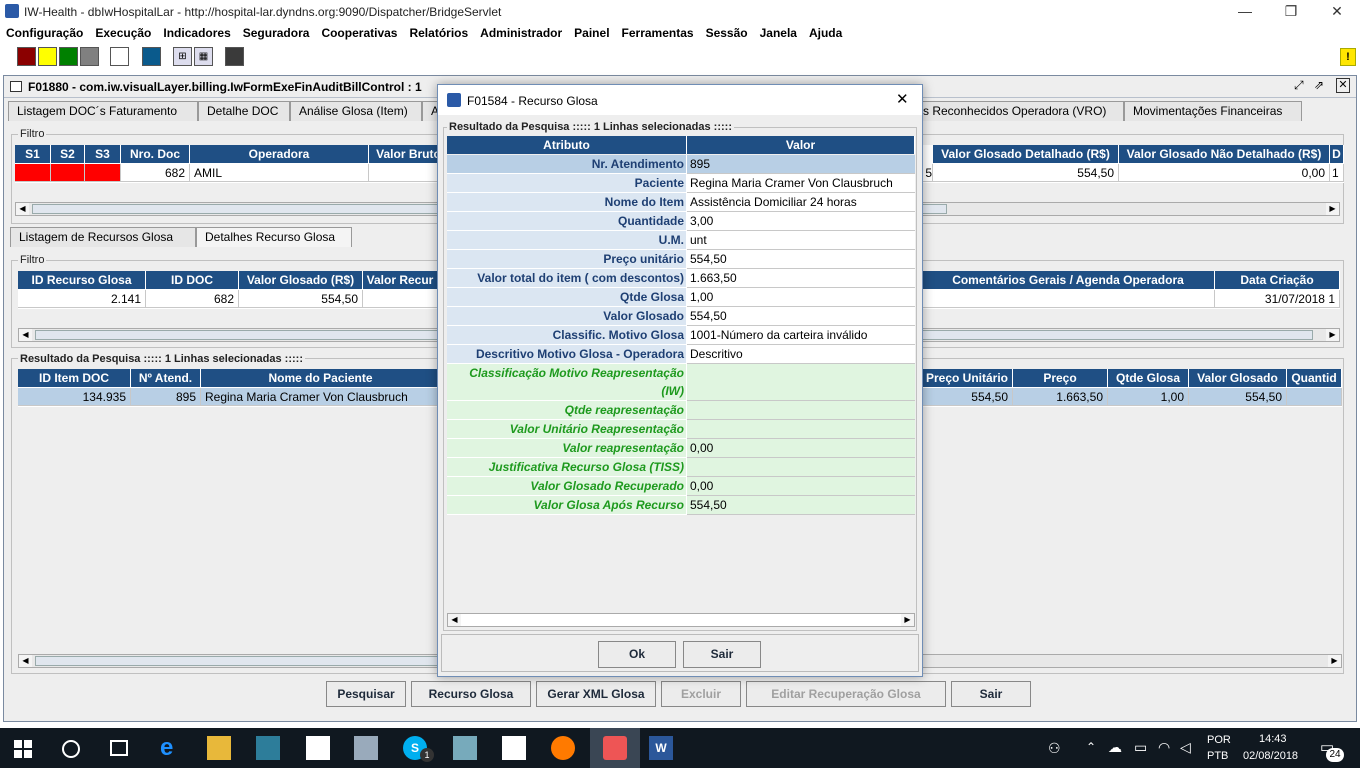  What do you see at coordinates (203, 56) in the screenshot?
I see `windows-icon: ▦` at bounding box center [203, 56].